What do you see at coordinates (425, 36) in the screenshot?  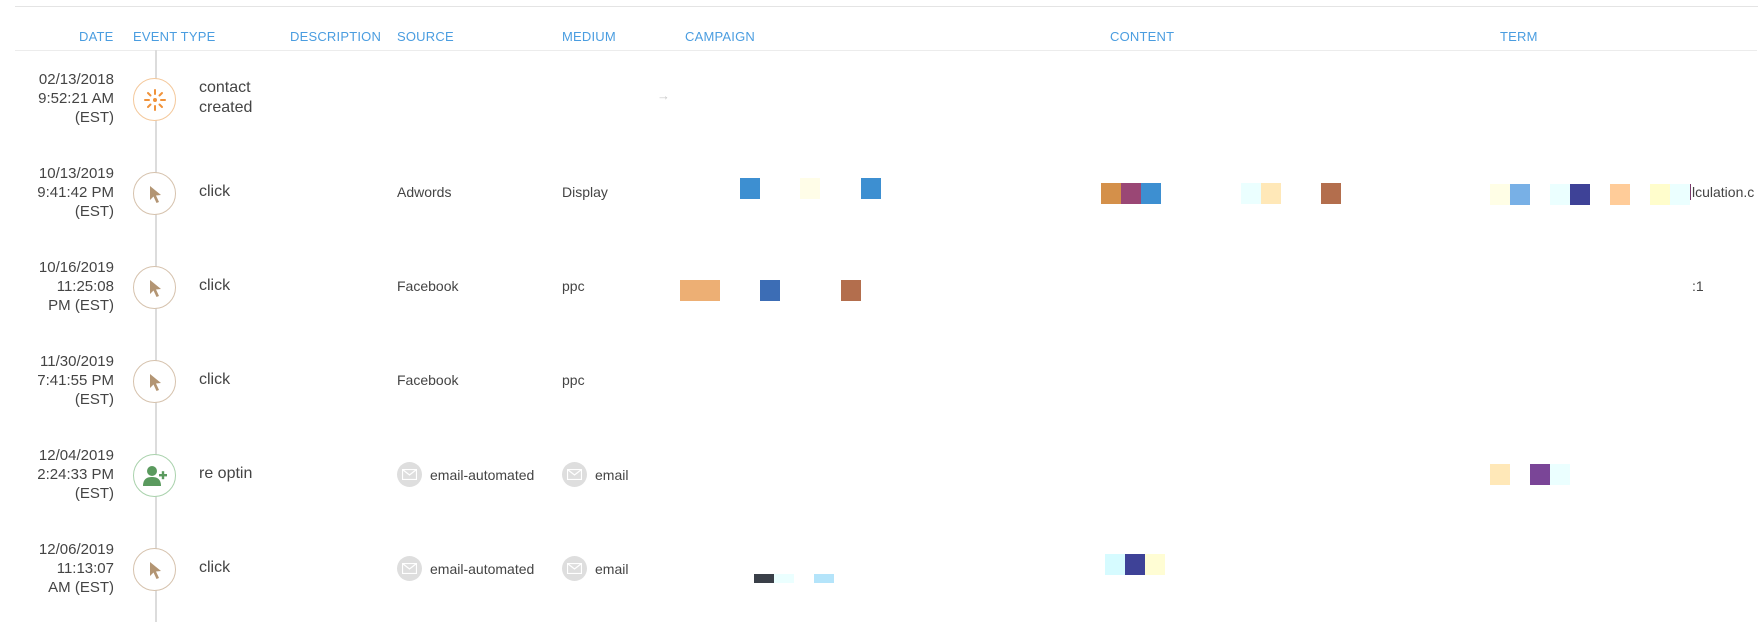 I see `column-header-source: SOURCE` at bounding box center [425, 36].